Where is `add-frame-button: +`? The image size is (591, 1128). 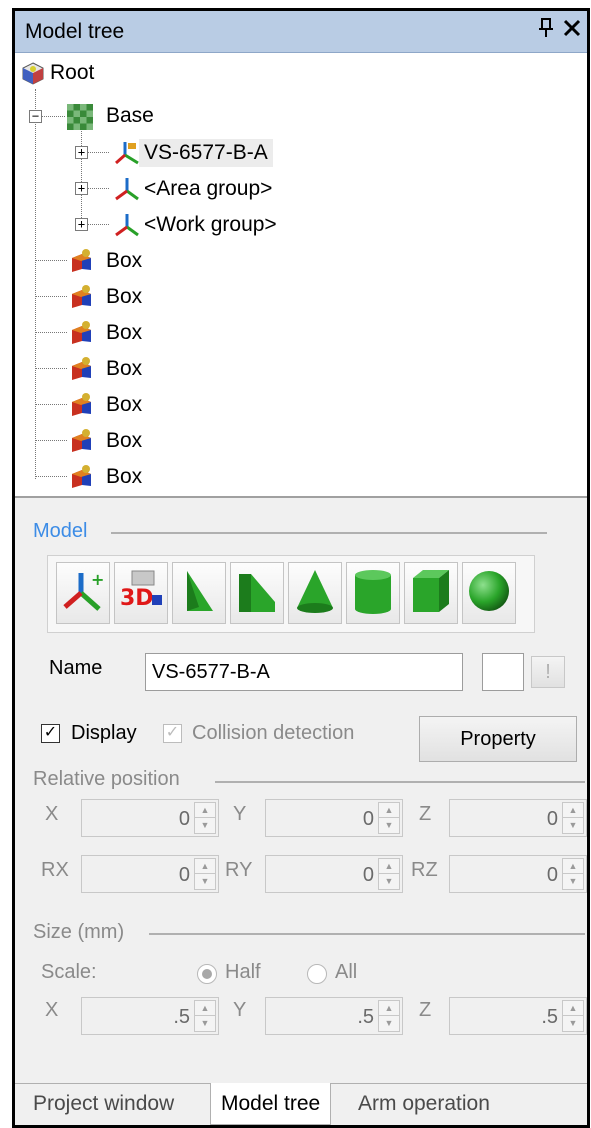
add-frame-button: + is located at coordinates (83, 593).